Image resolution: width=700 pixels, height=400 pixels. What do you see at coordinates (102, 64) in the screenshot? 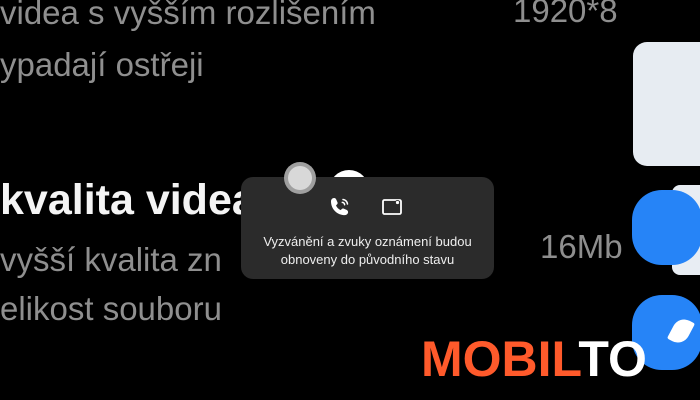
I see `video-sharpness-description: ypadají ostřeji` at bounding box center [102, 64].